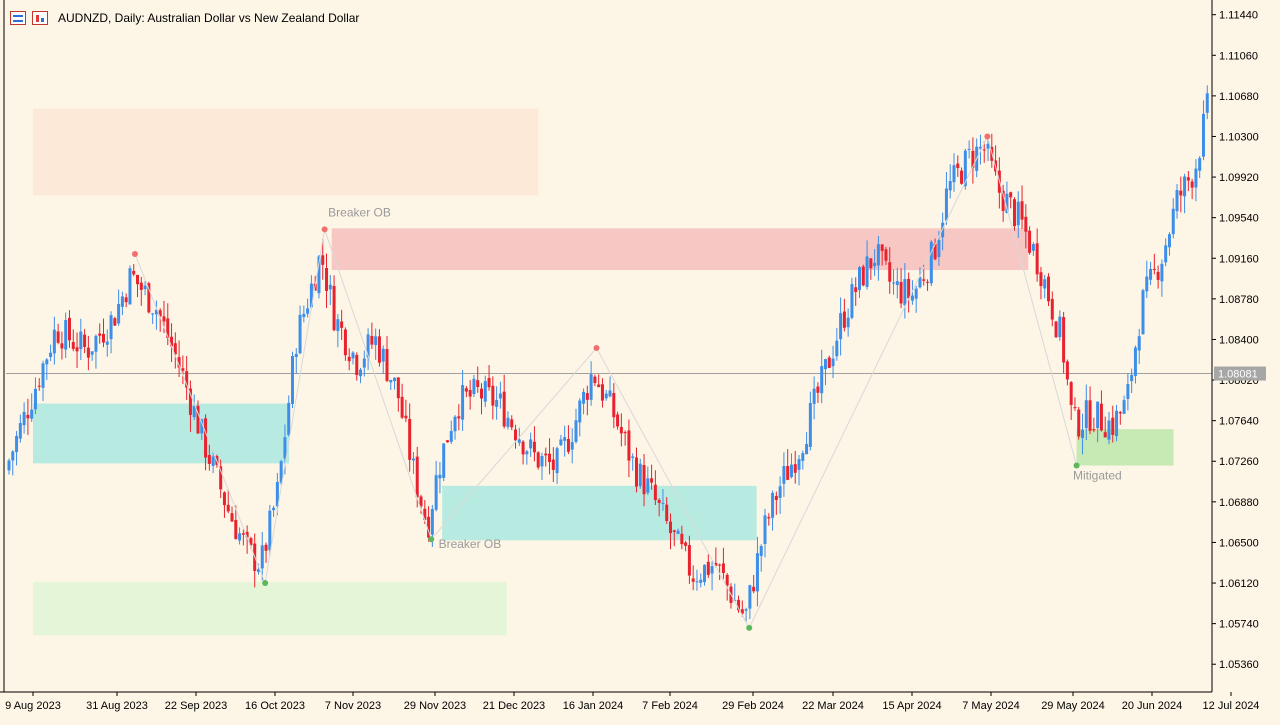 Image resolution: width=1280 pixels, height=725 pixels. I want to click on y-tick-label: 1.10680, so click(1239, 97).